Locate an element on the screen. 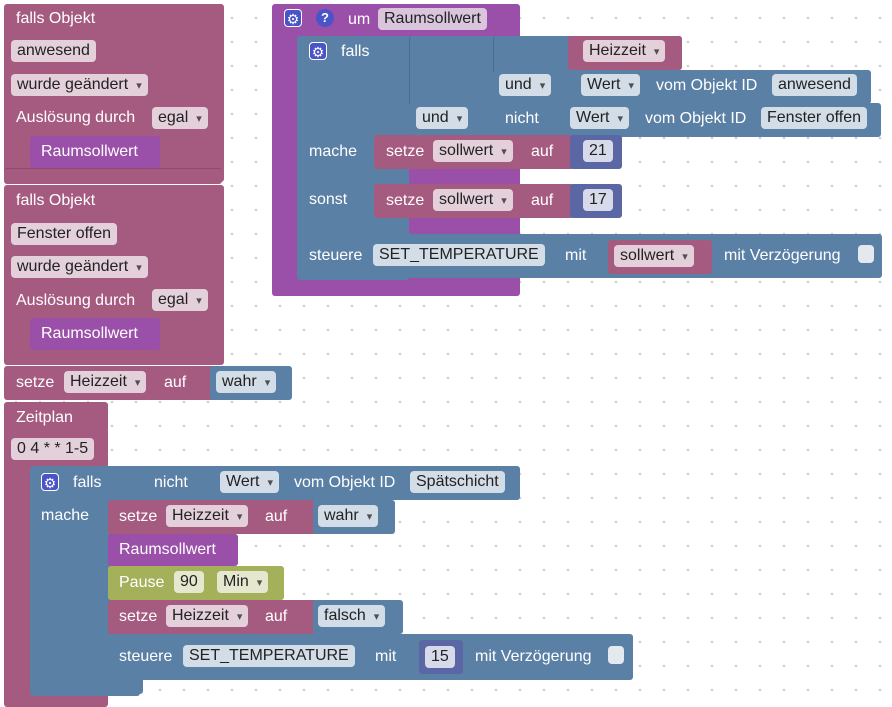  trigger-block-anwesend-bottom is located at coordinates (113, 176).